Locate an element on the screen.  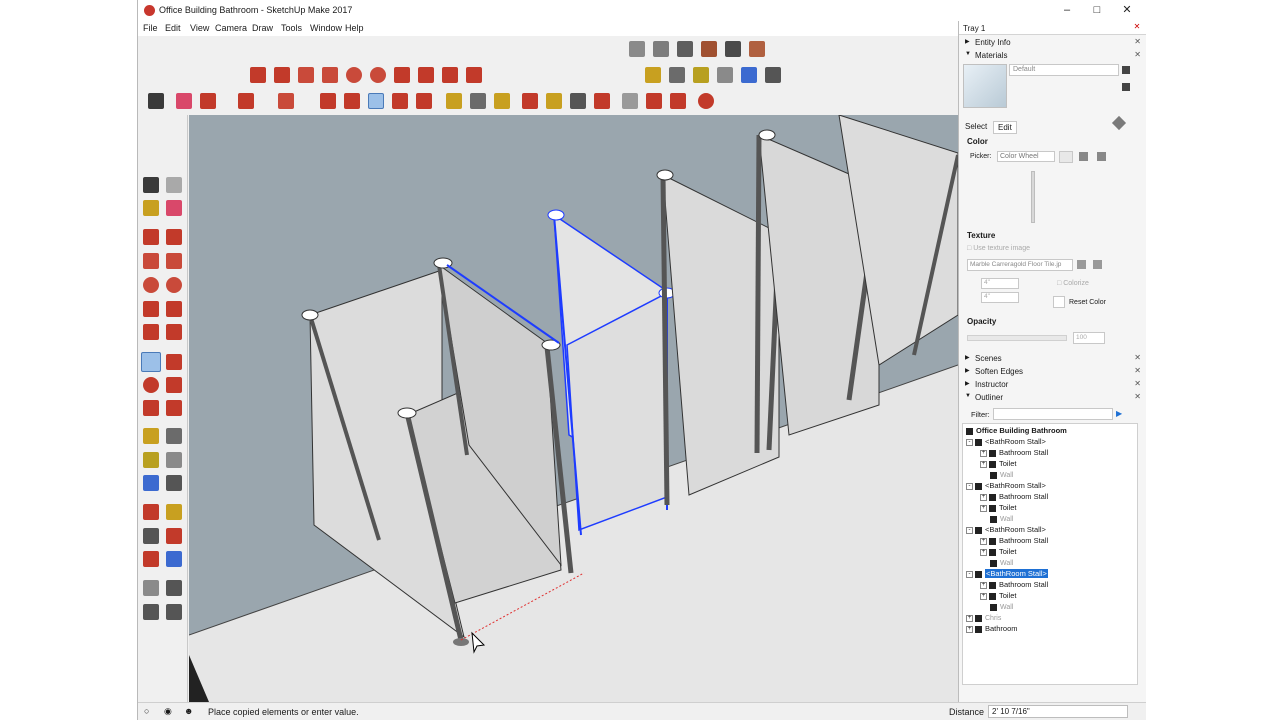
paint-bucket-icon is located at coordinates (502, 101).